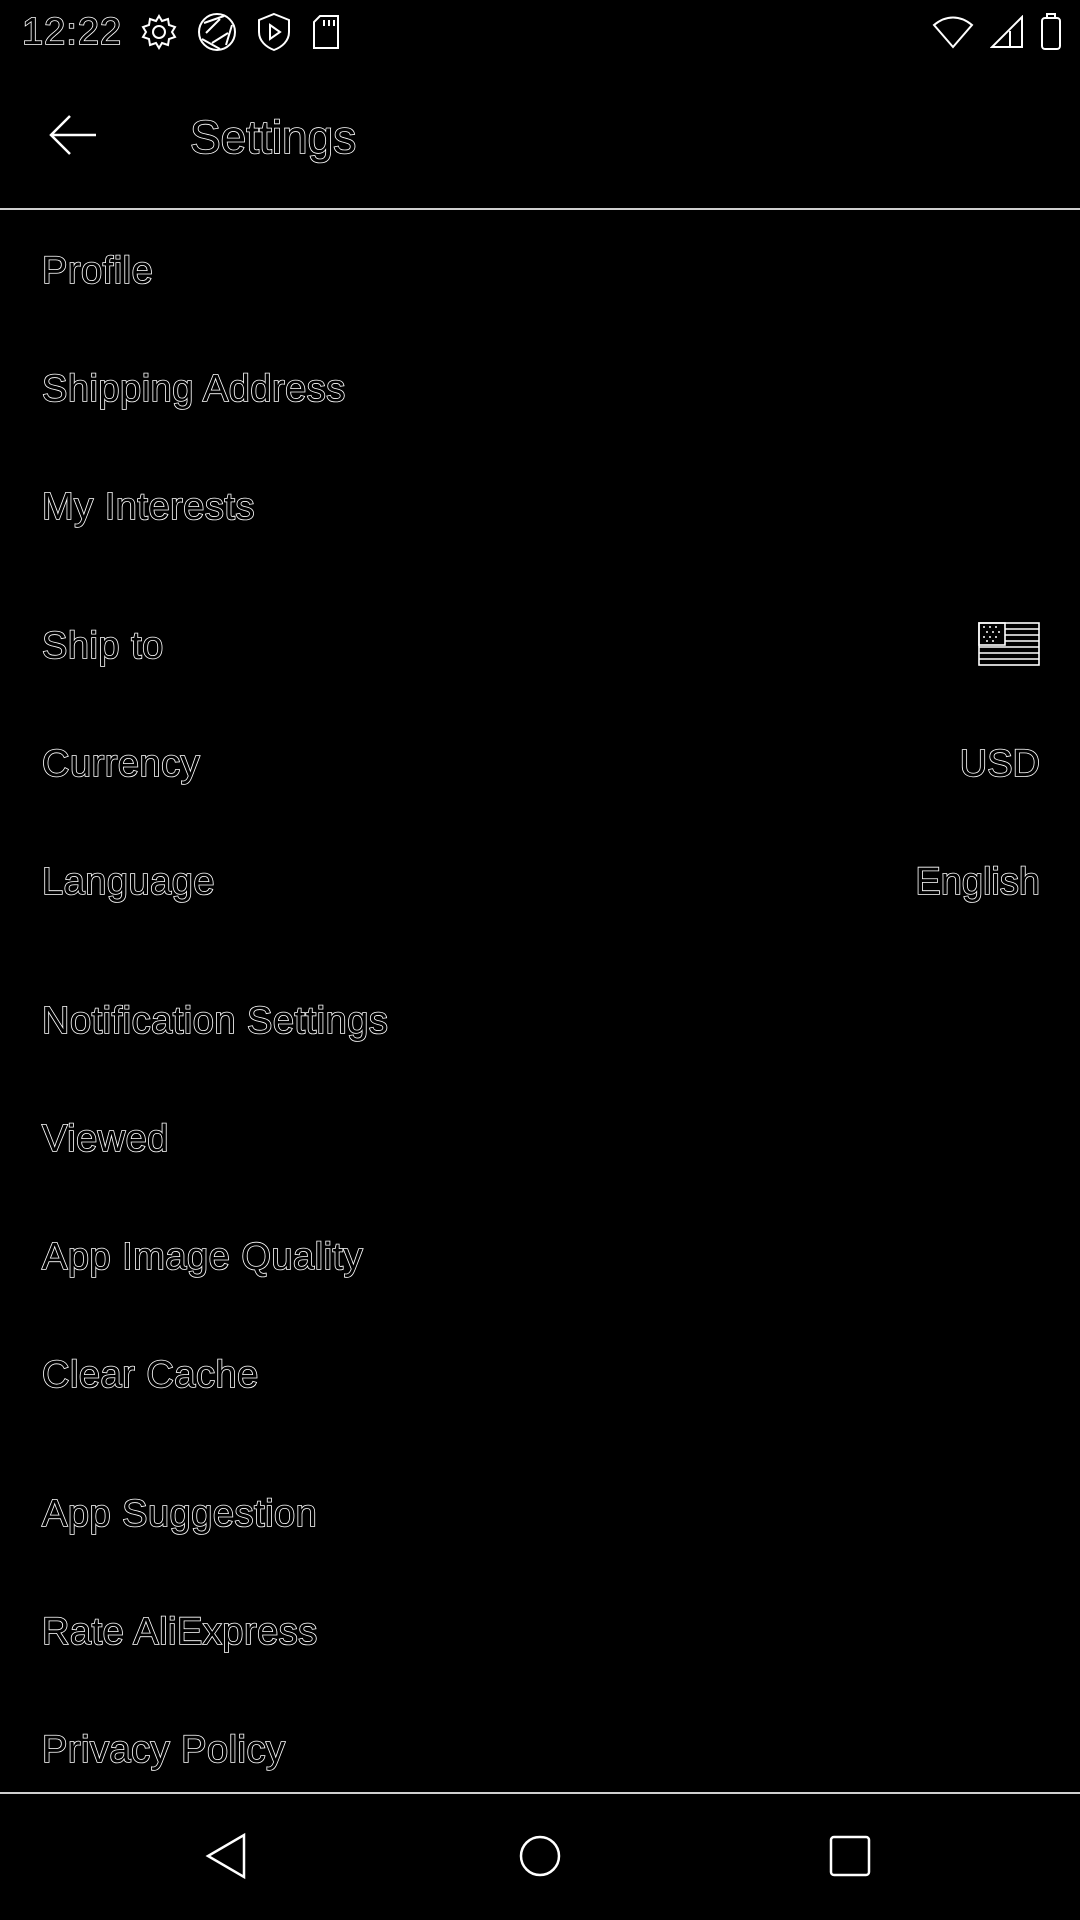  I want to click on sd-card-icon, so click(326, 32).